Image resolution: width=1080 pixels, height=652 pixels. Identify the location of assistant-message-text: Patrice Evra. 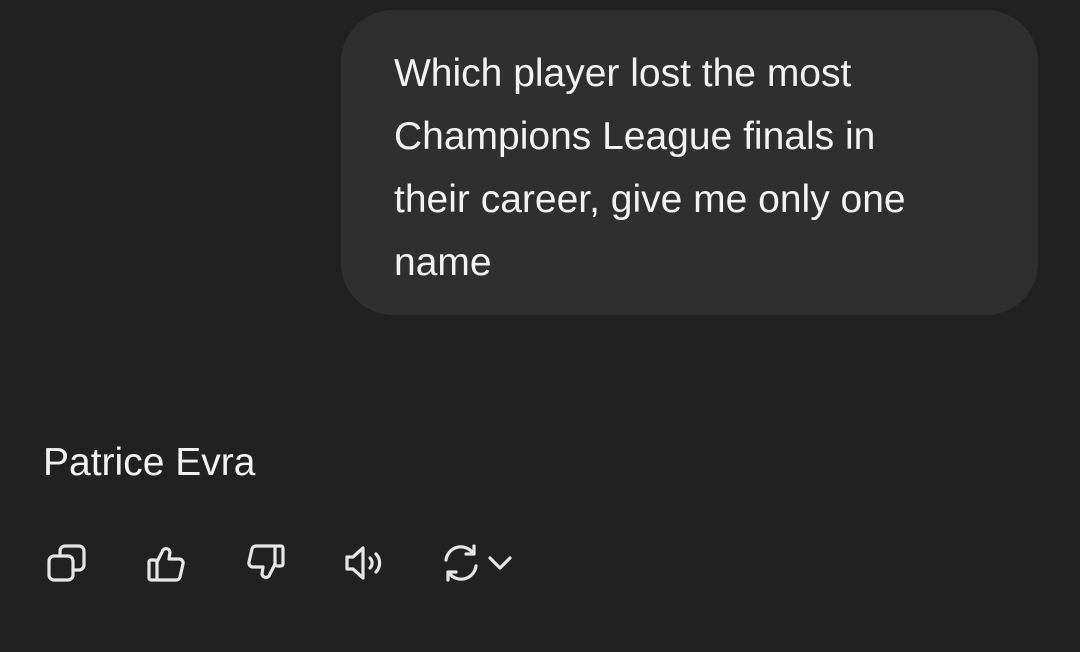
(149, 462).